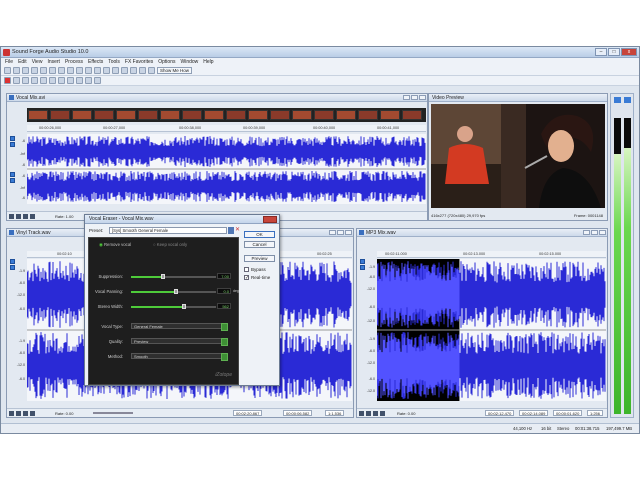 Image resolution: width=640 pixels, height=480 pixels. Describe the element at coordinates (255, 269) in the screenshot. I see `bypass-checkbox: Bypass` at that location.